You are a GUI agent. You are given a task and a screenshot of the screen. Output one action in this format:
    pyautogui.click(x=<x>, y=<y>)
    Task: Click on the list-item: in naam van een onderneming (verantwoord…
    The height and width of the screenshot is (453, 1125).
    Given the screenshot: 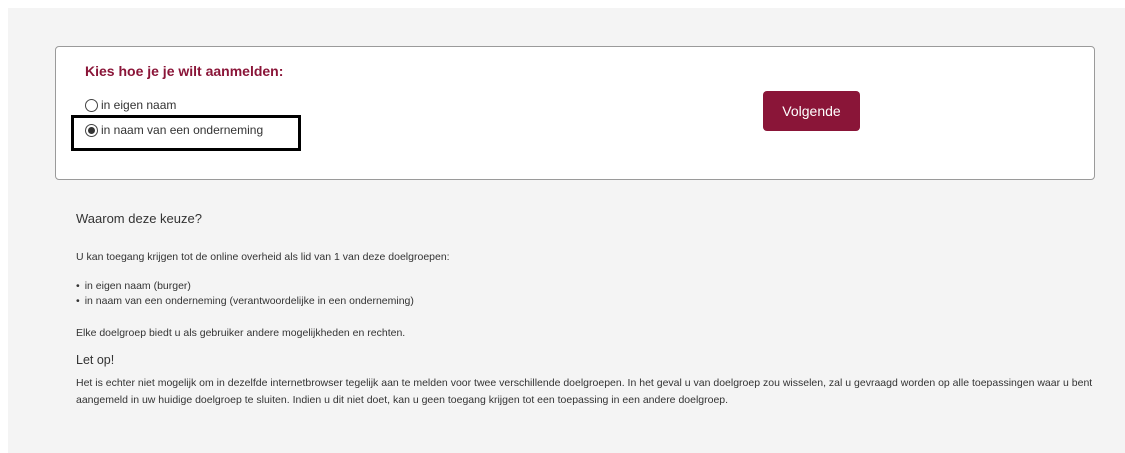 What is the action you would take?
    pyautogui.click(x=245, y=301)
    